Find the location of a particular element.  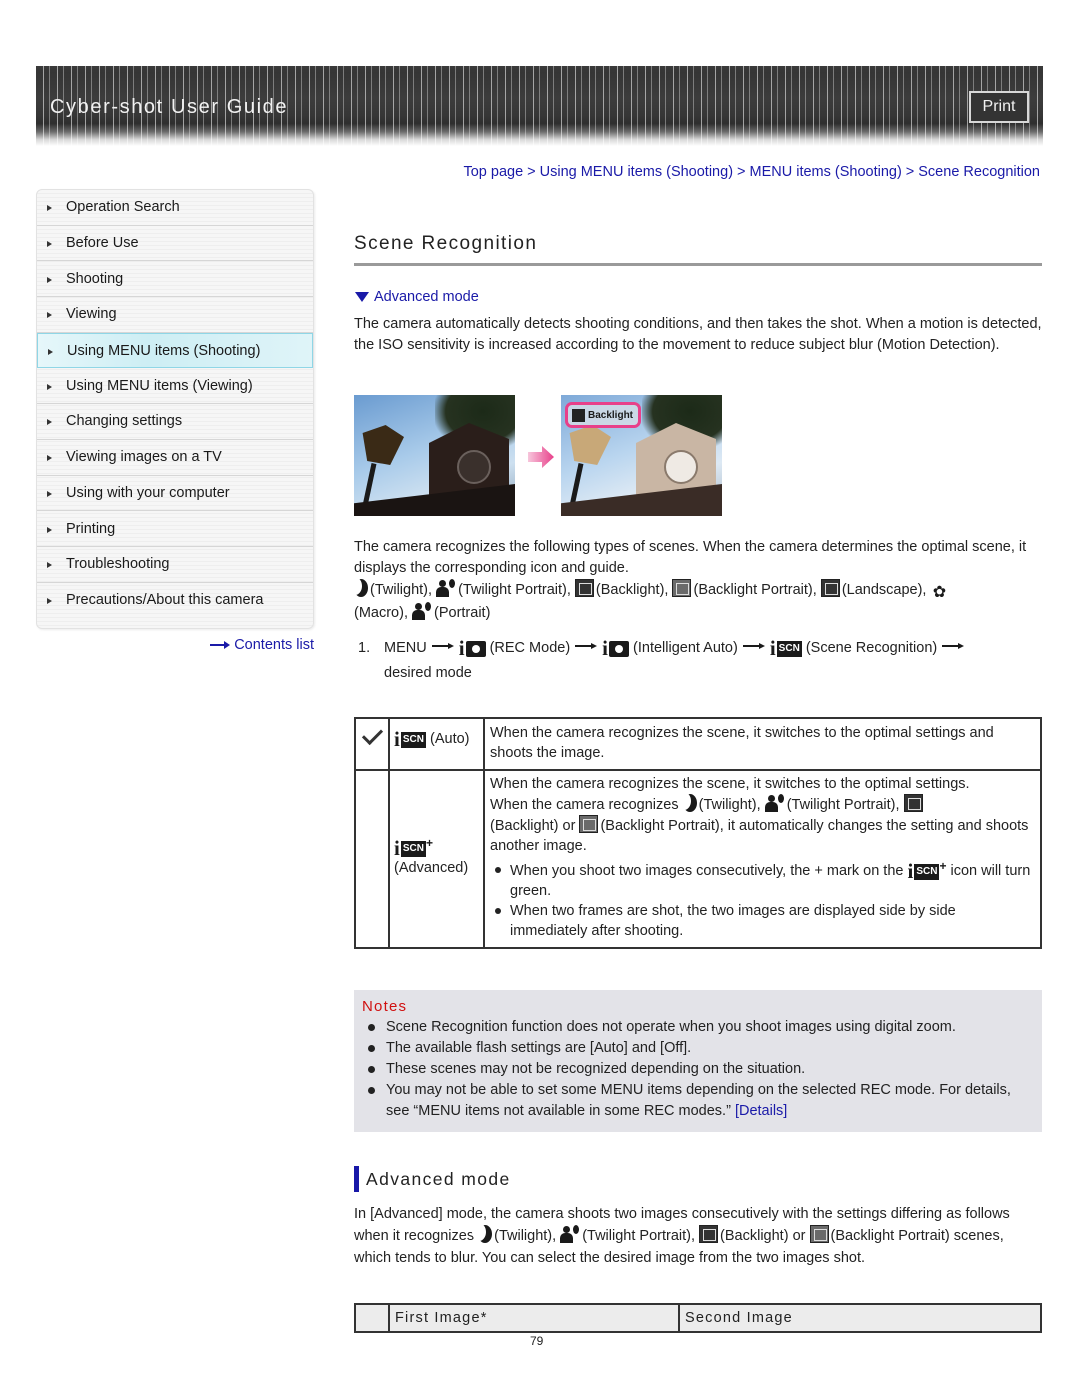

sidebar-item-menu-viewing: Using MENU items (Viewing) is located at coordinates (175, 386).